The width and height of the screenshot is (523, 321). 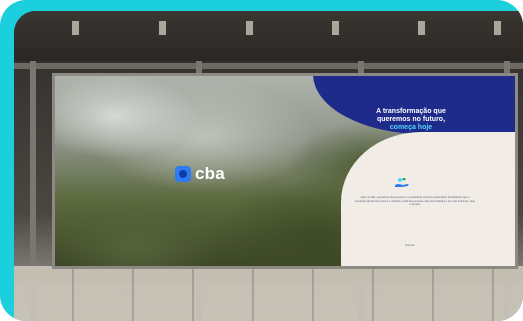 I want to click on shelter-beam, so click(x=268, y=66).